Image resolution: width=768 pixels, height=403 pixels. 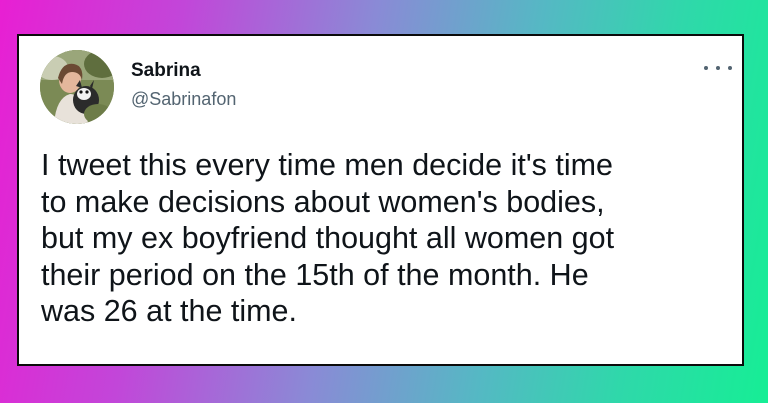 I want to click on avatar-photo-icon, so click(x=77, y=87).